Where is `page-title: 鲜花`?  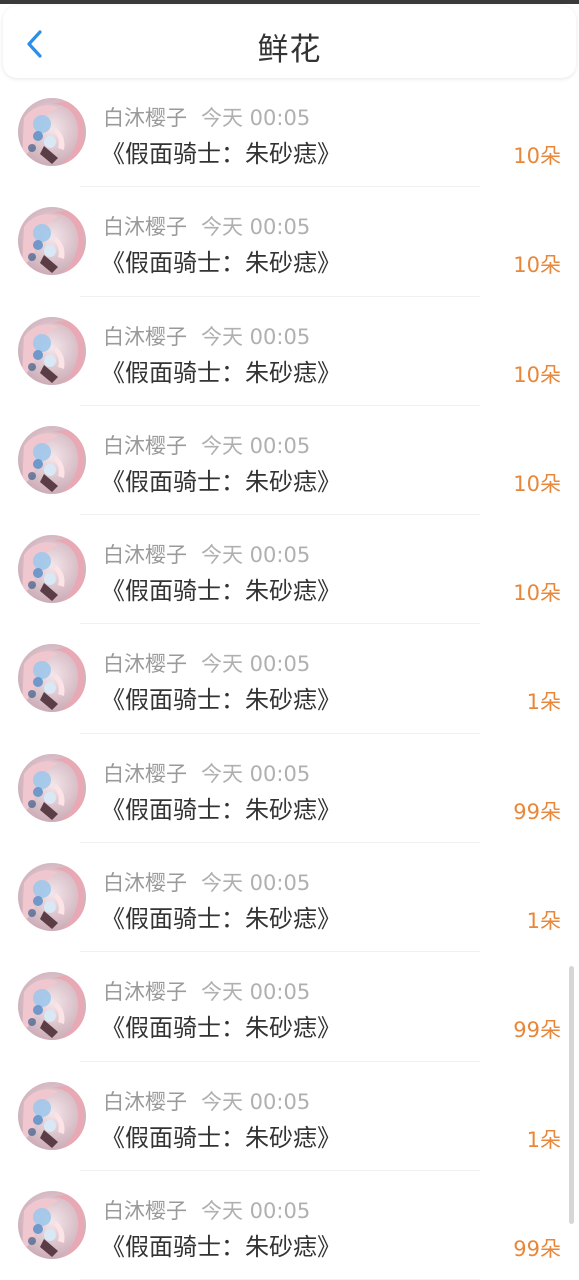 page-title: 鲜花 is located at coordinates (289, 50).